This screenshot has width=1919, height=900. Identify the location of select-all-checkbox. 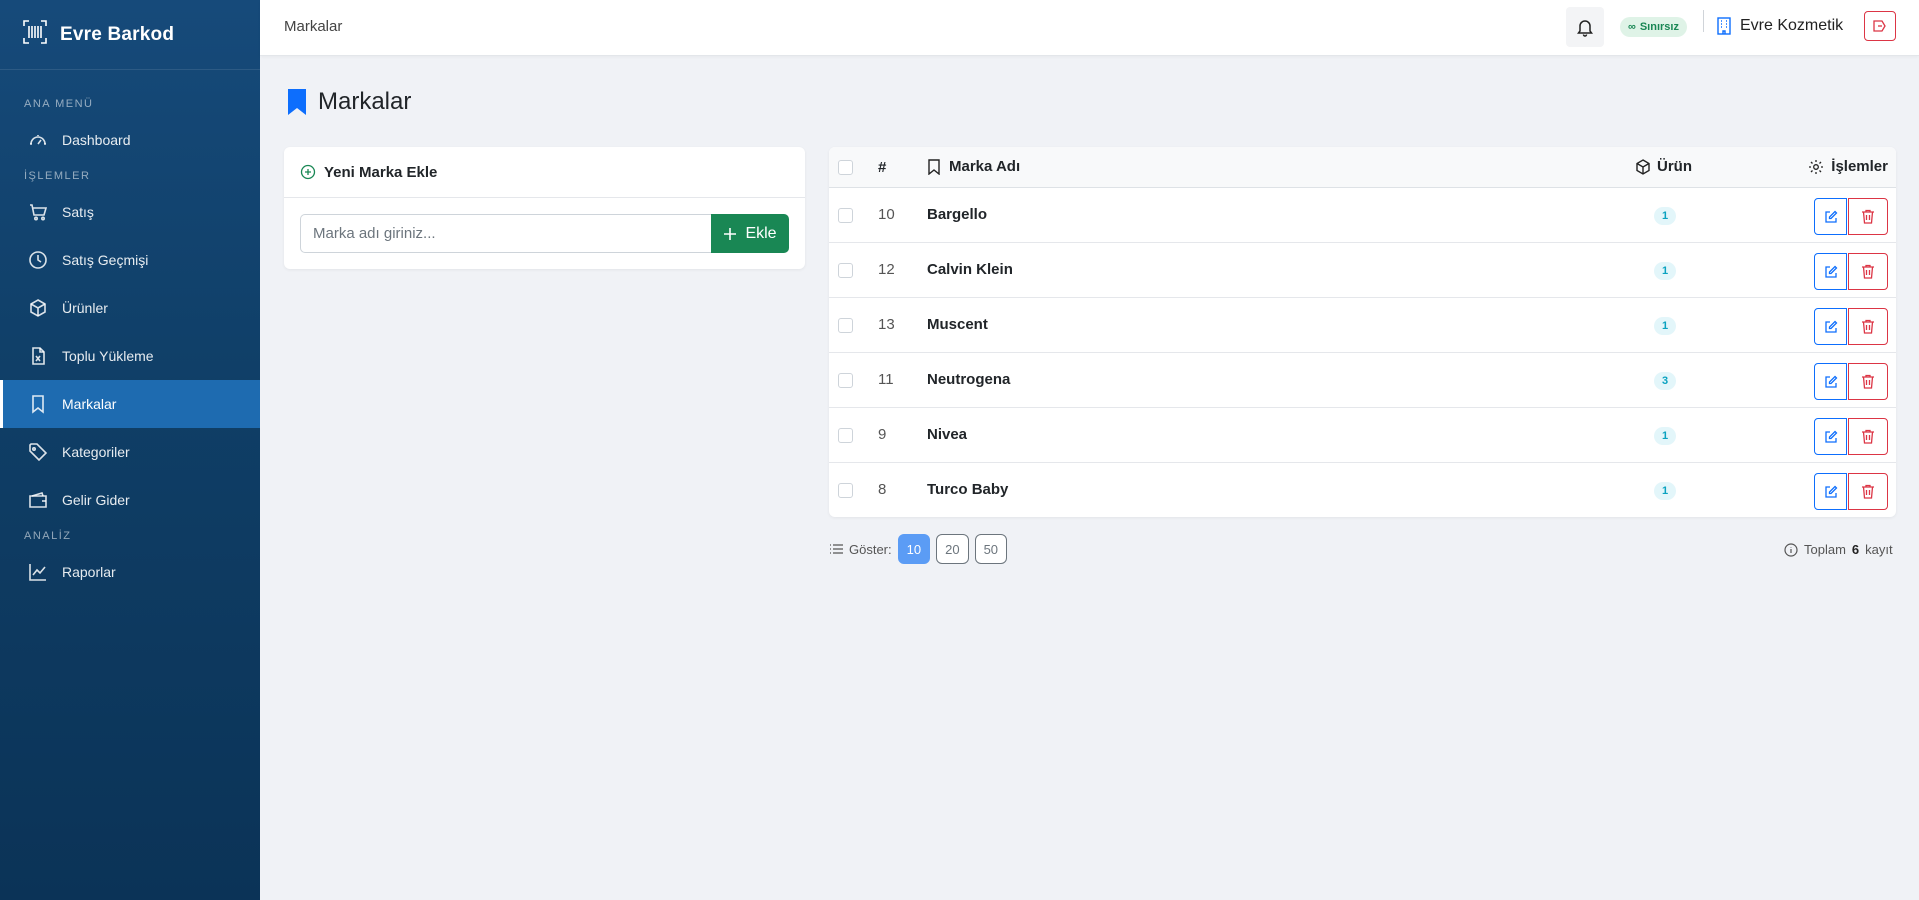
(845, 167).